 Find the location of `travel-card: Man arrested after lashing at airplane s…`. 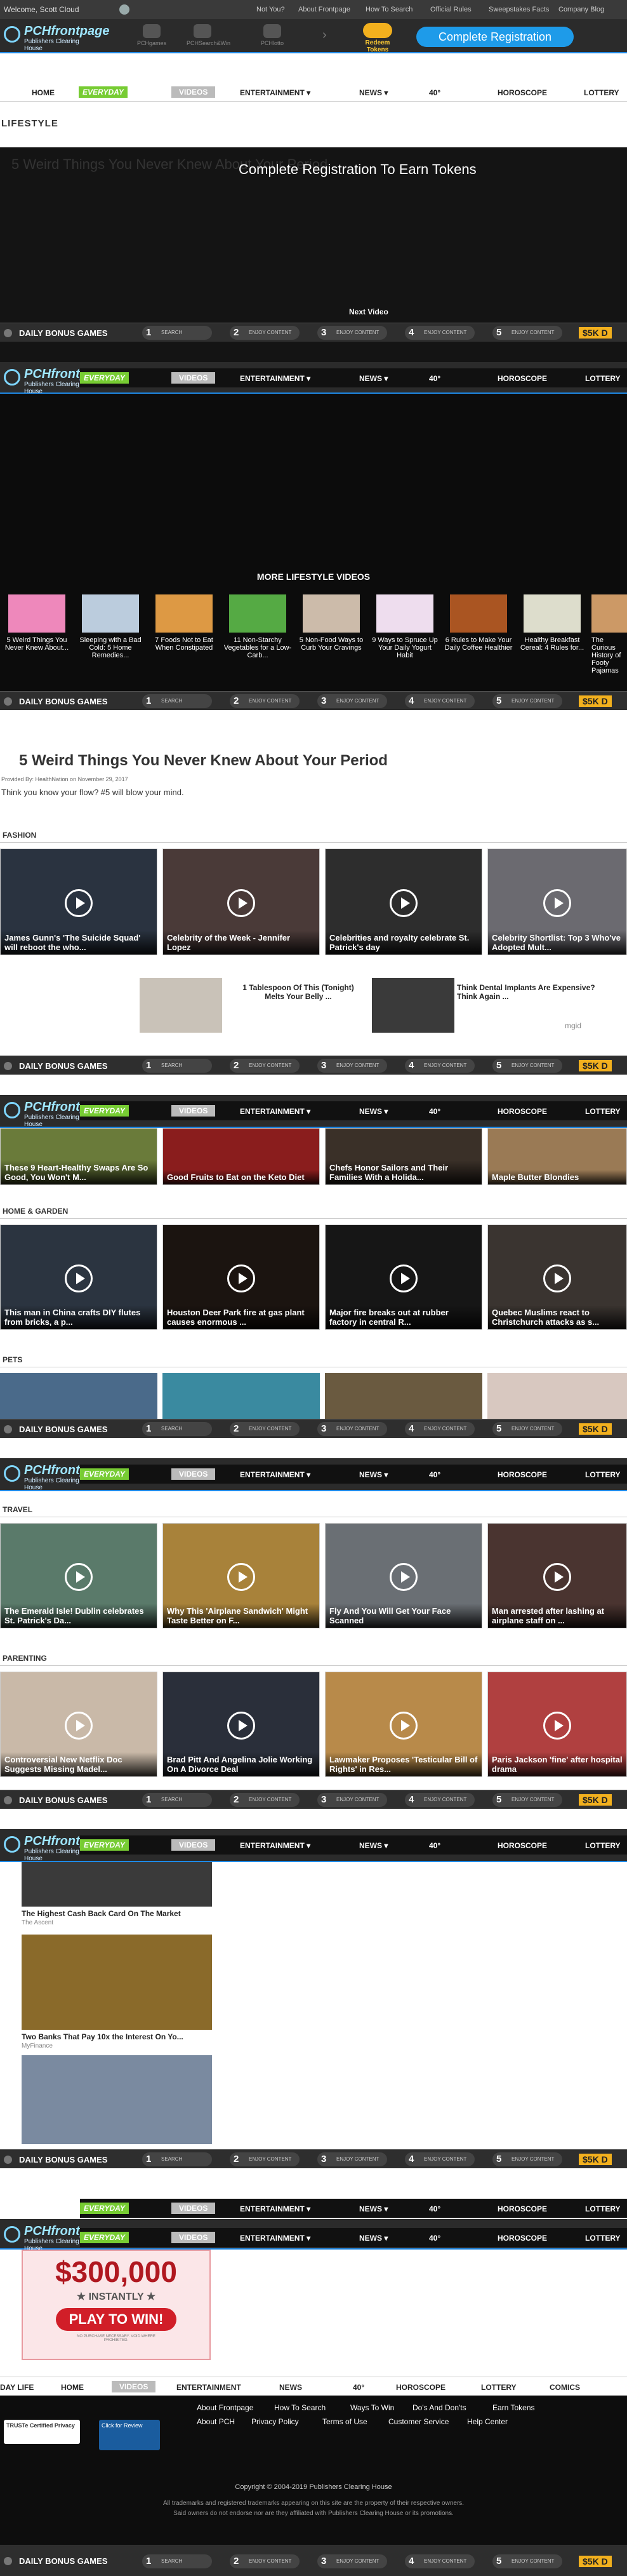

travel-card: Man arrested after lashing at airplane s… is located at coordinates (557, 1575).